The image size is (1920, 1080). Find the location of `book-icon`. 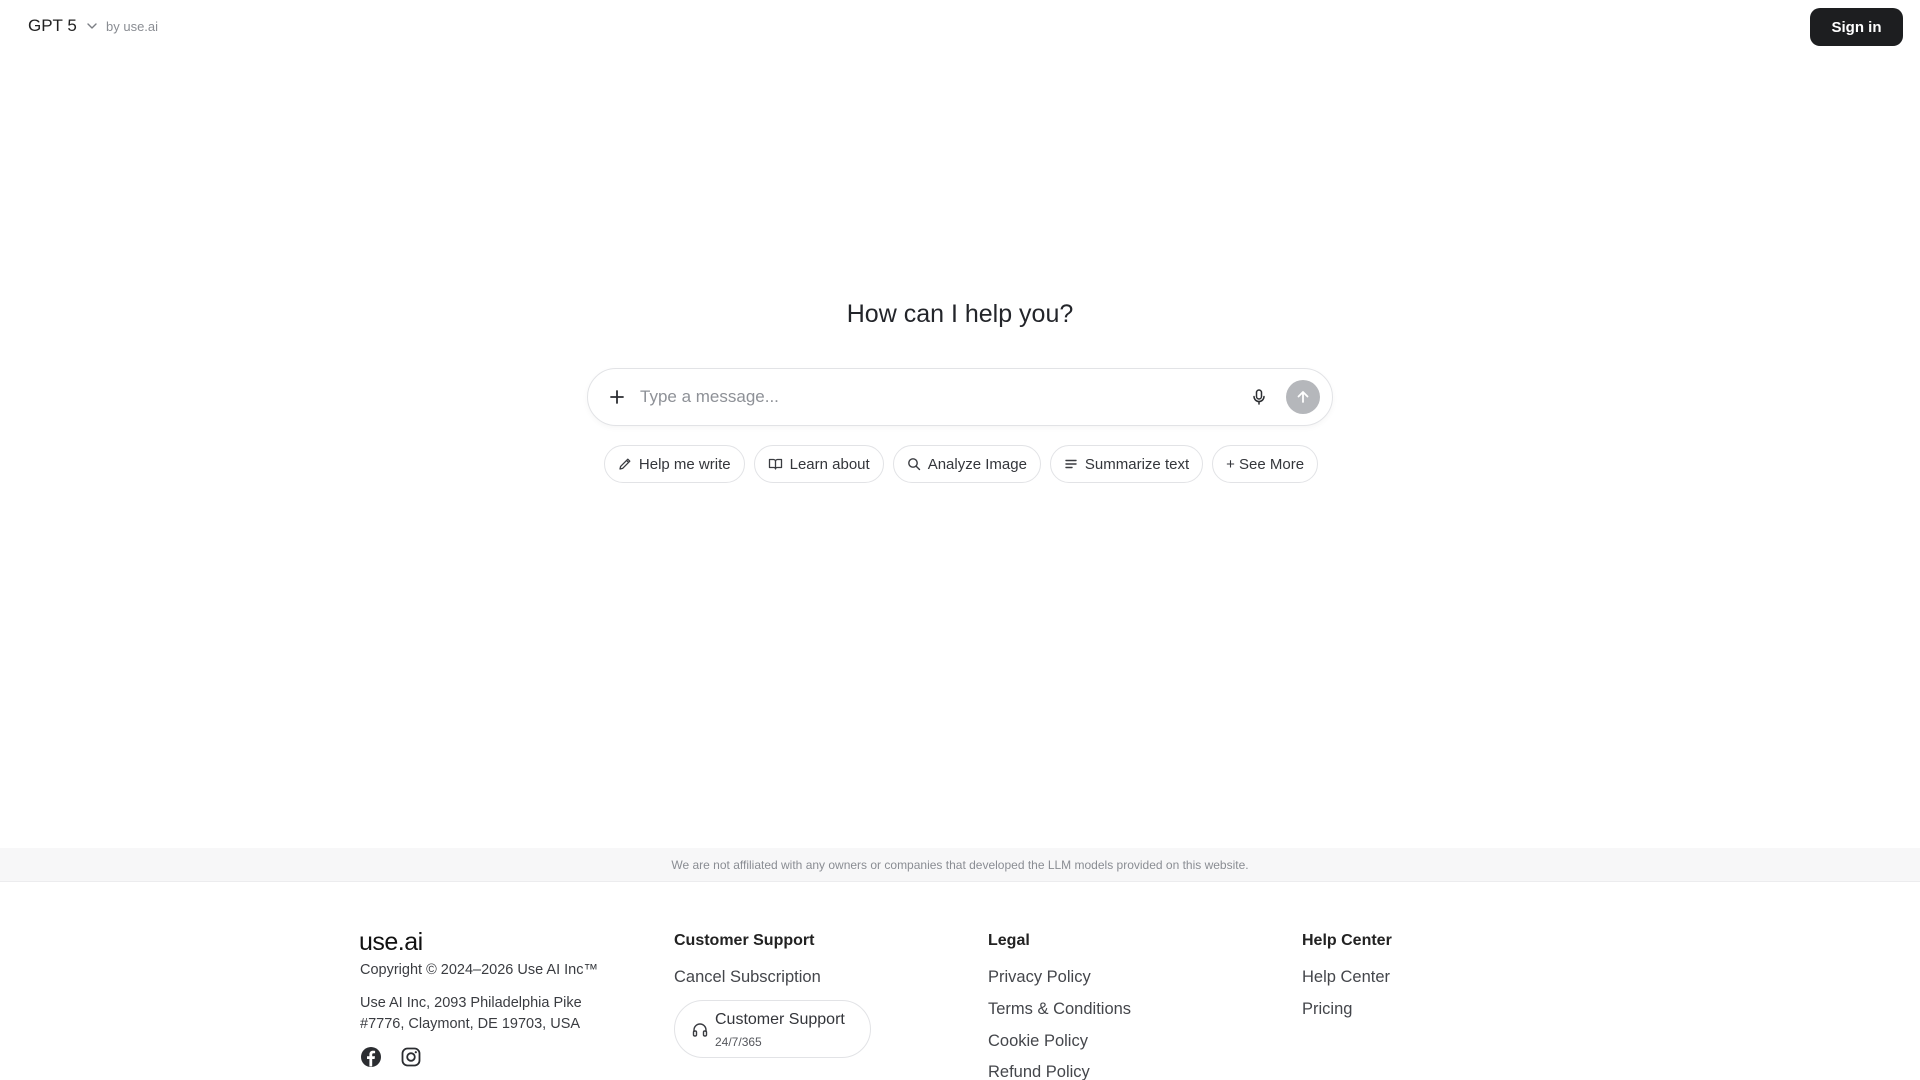

book-icon is located at coordinates (775, 464).